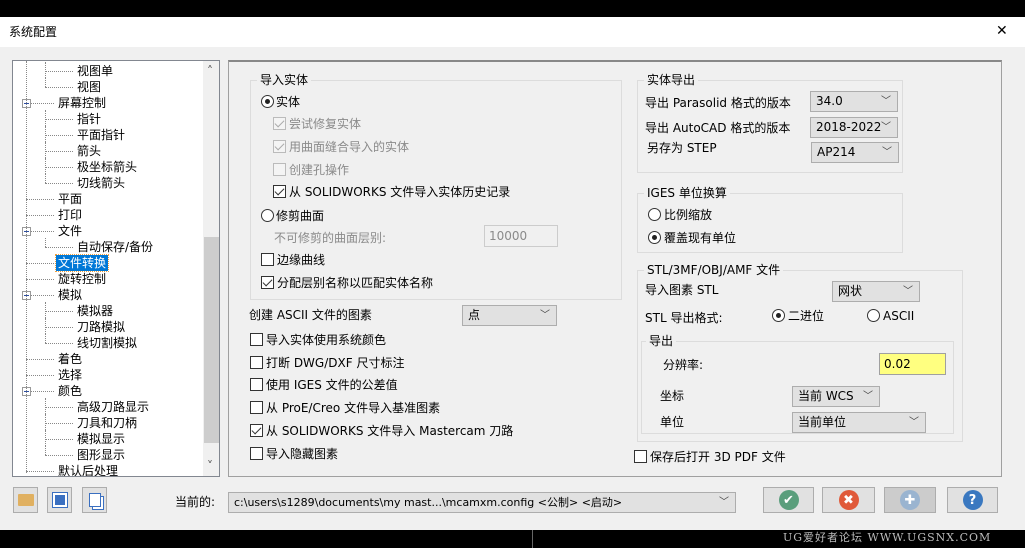  I want to click on plus-icon: ✚, so click(910, 500).